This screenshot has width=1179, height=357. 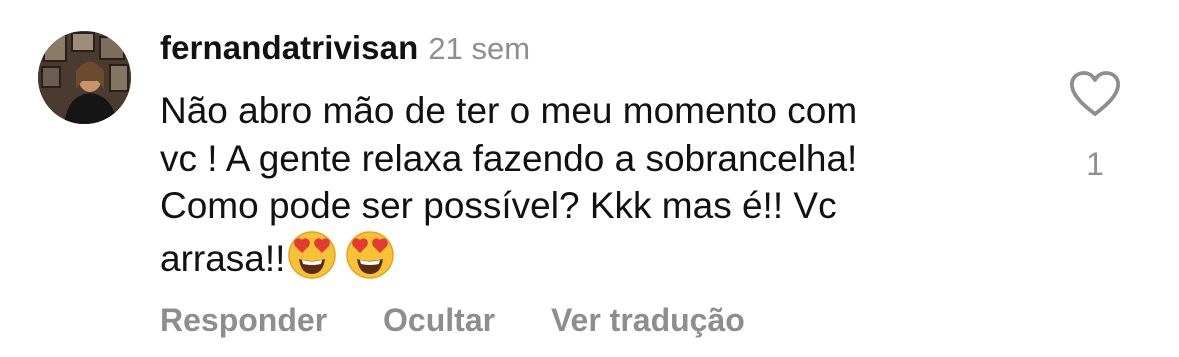 I want to click on comment-header: fernandatrivisan 21 sem, so click(x=345, y=51).